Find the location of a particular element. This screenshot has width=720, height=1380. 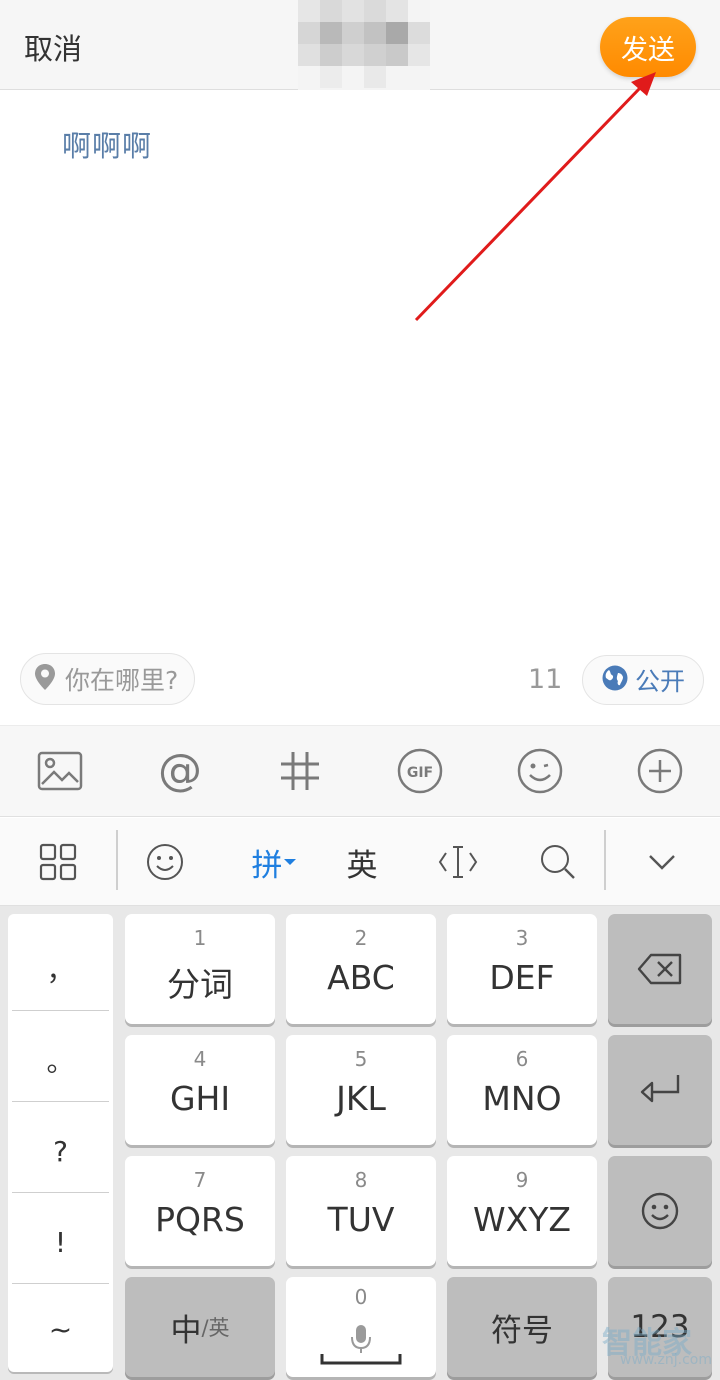

svg-text: GIF is located at coordinates (420, 773).